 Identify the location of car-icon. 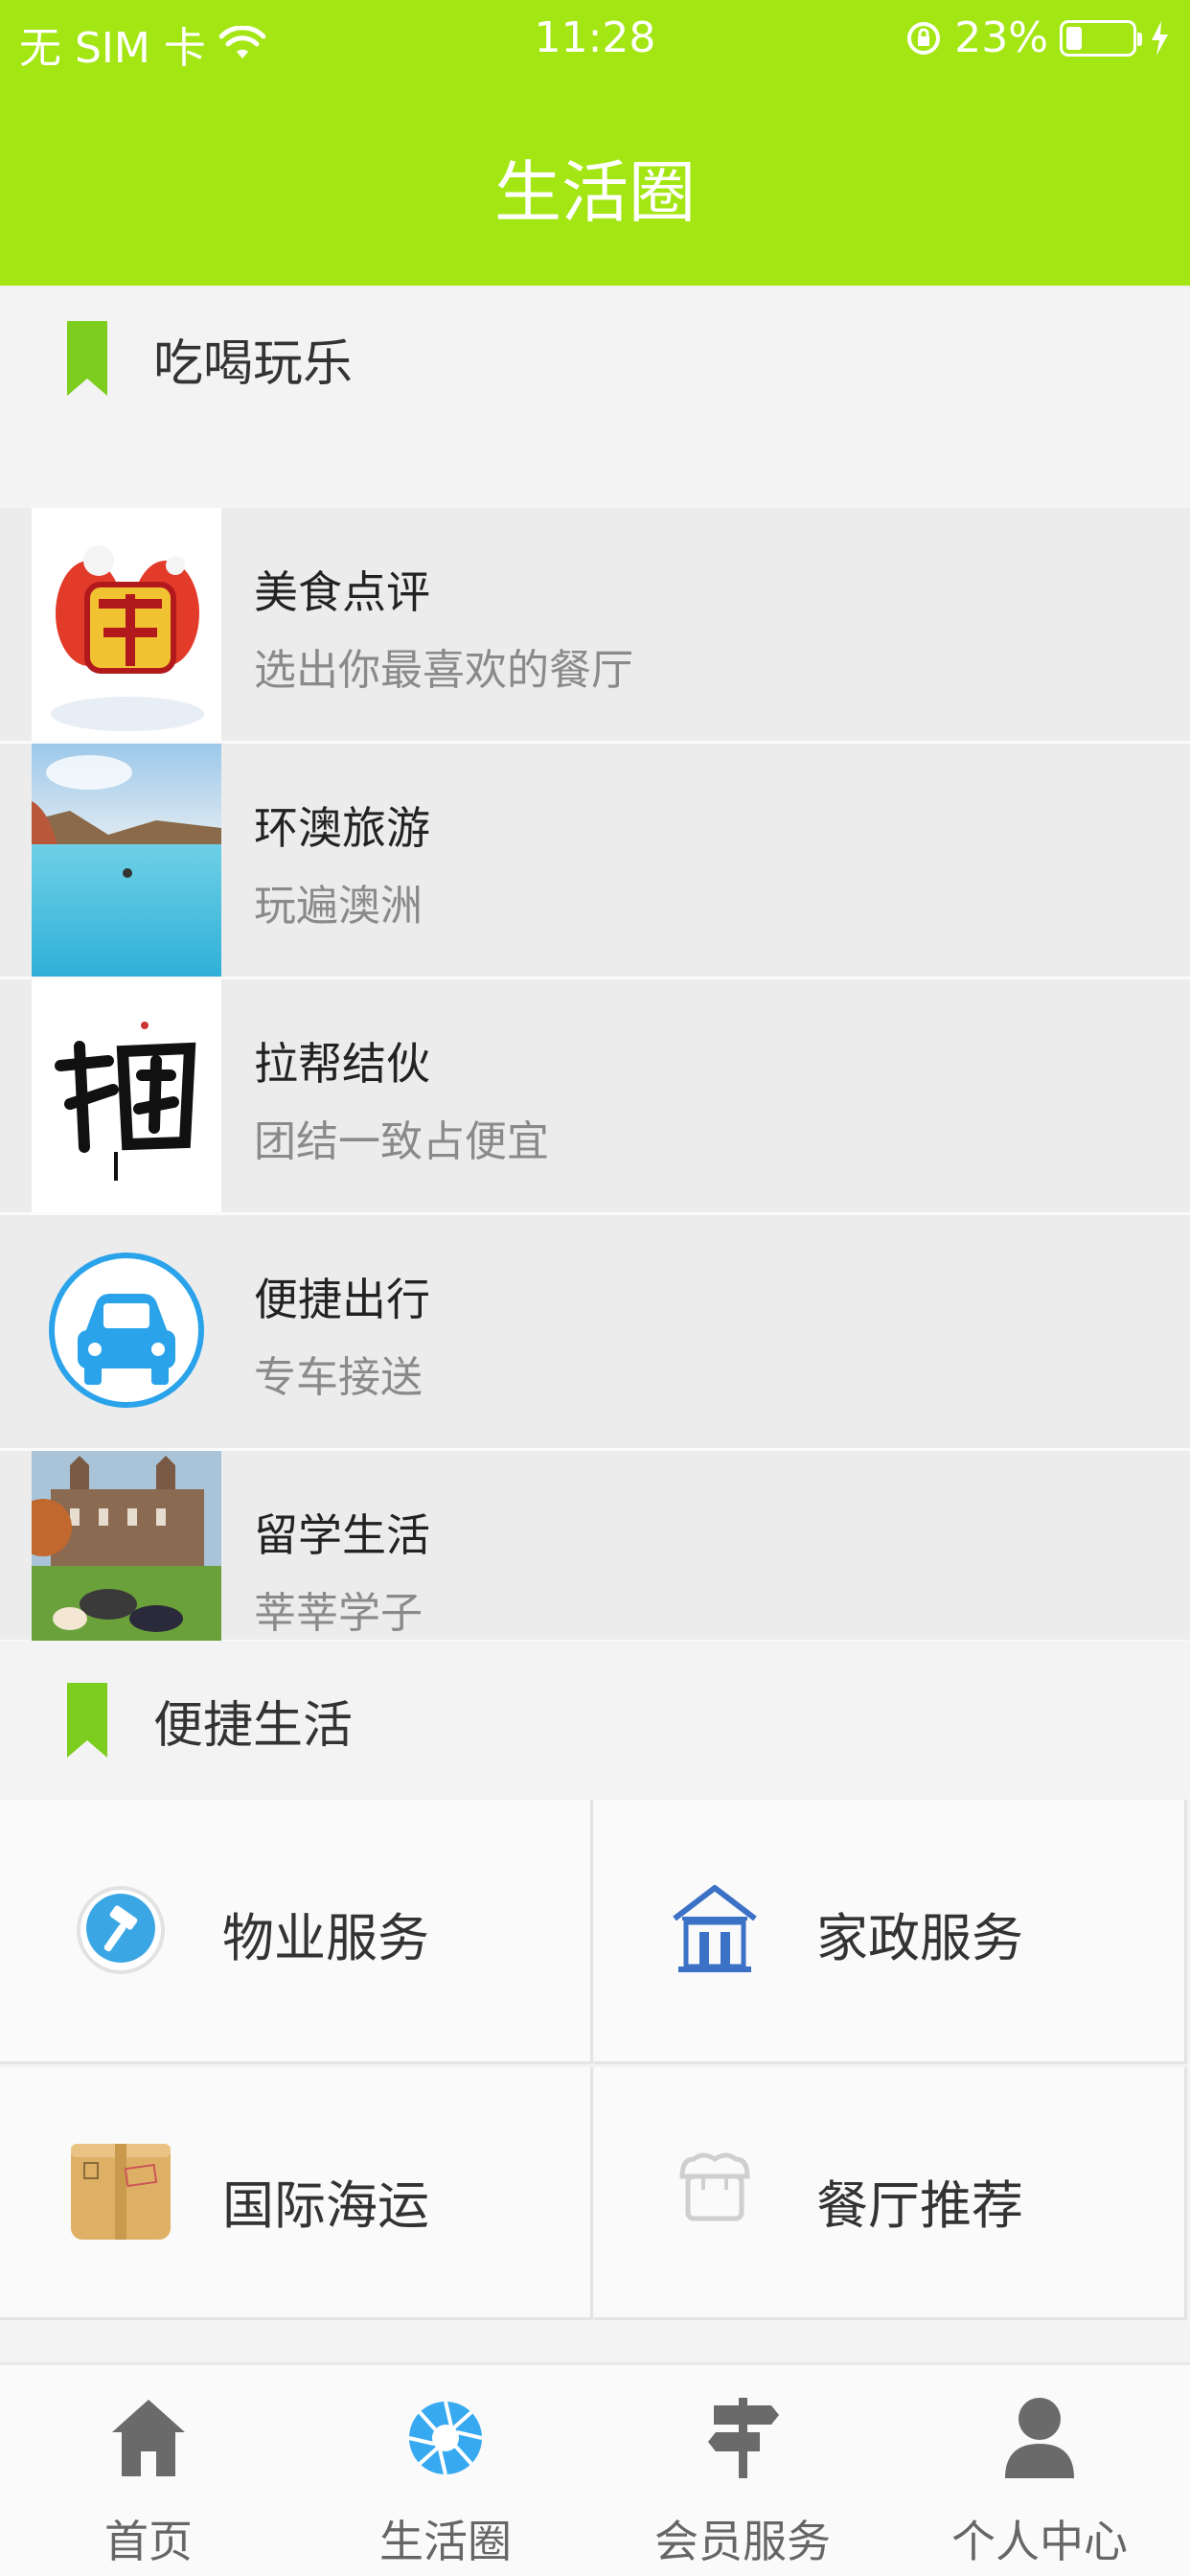
(127, 1331).